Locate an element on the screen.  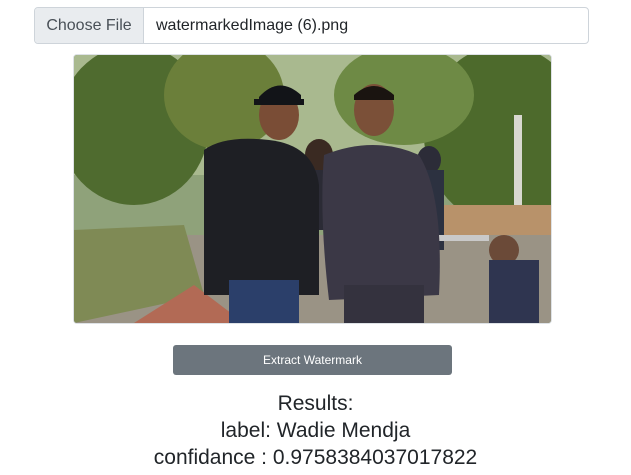
result-label: label: Wadie Mendja is located at coordinates (315, 430).